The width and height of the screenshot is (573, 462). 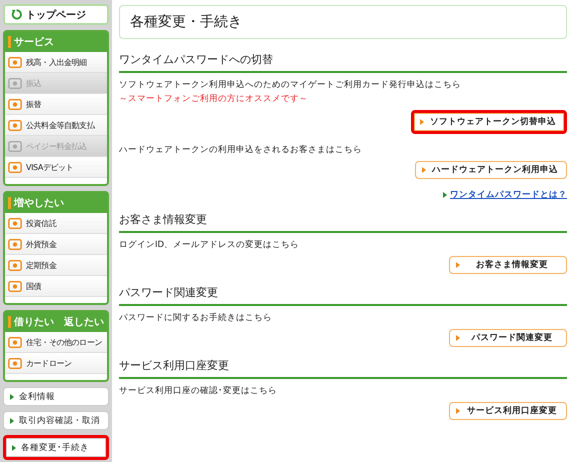 I want to click on page-title: 各種変更・手続き, so click(x=343, y=22).